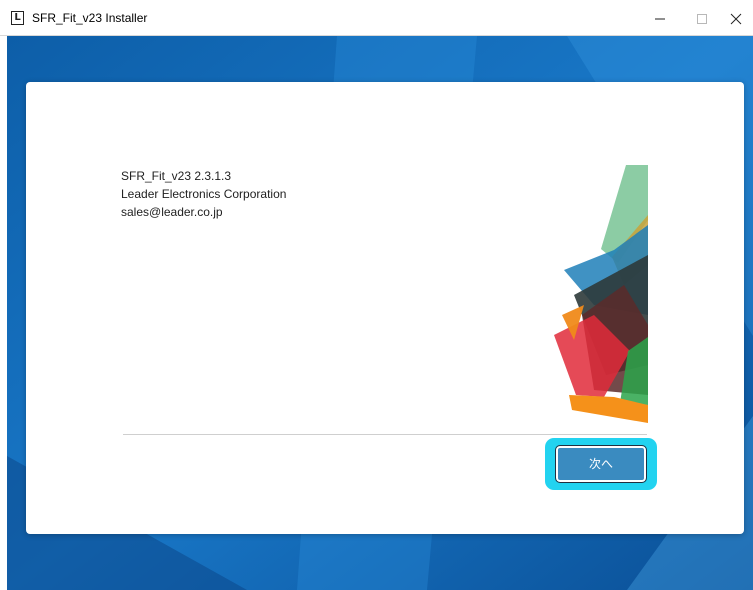 This screenshot has height=590, width=753. I want to click on minimize-icon, so click(660, 19).